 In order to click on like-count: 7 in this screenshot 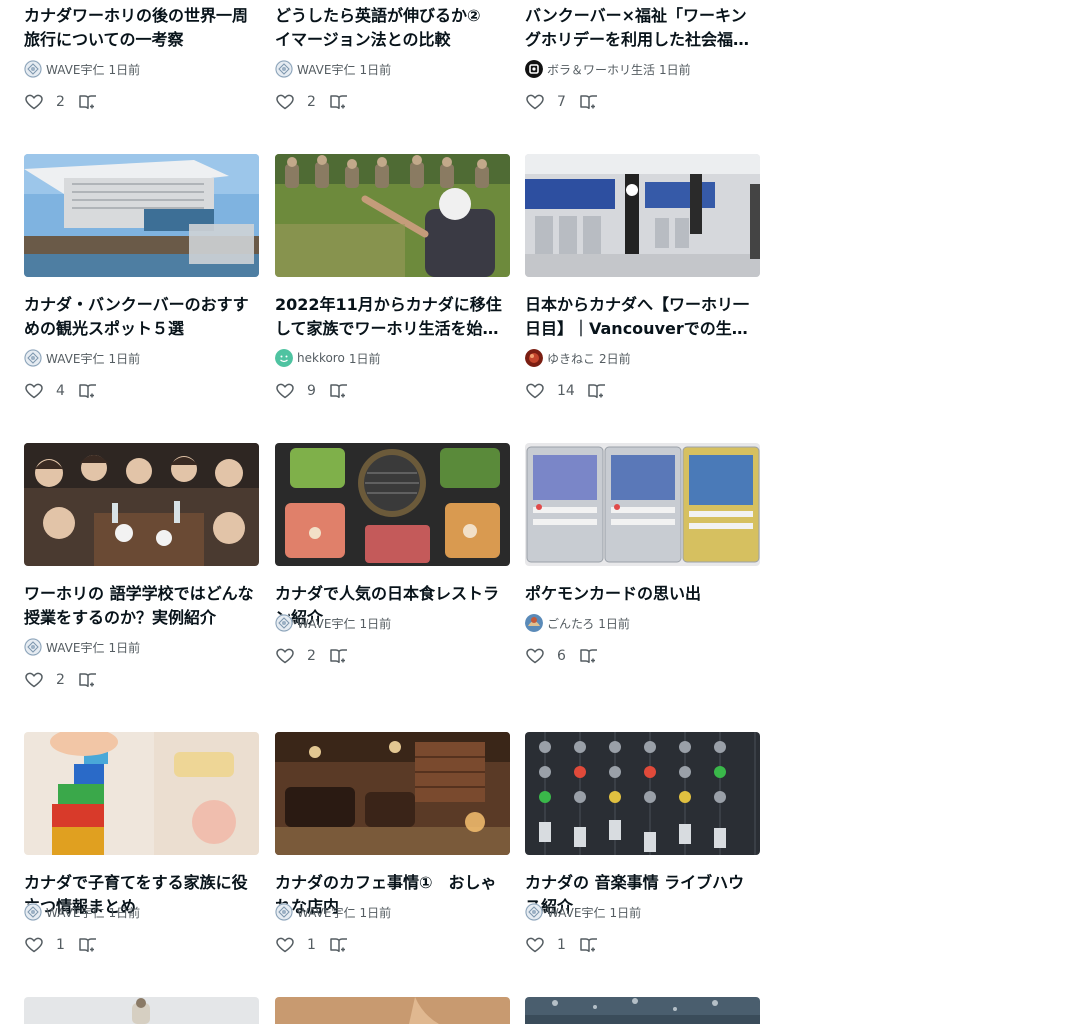, I will do `click(561, 102)`.